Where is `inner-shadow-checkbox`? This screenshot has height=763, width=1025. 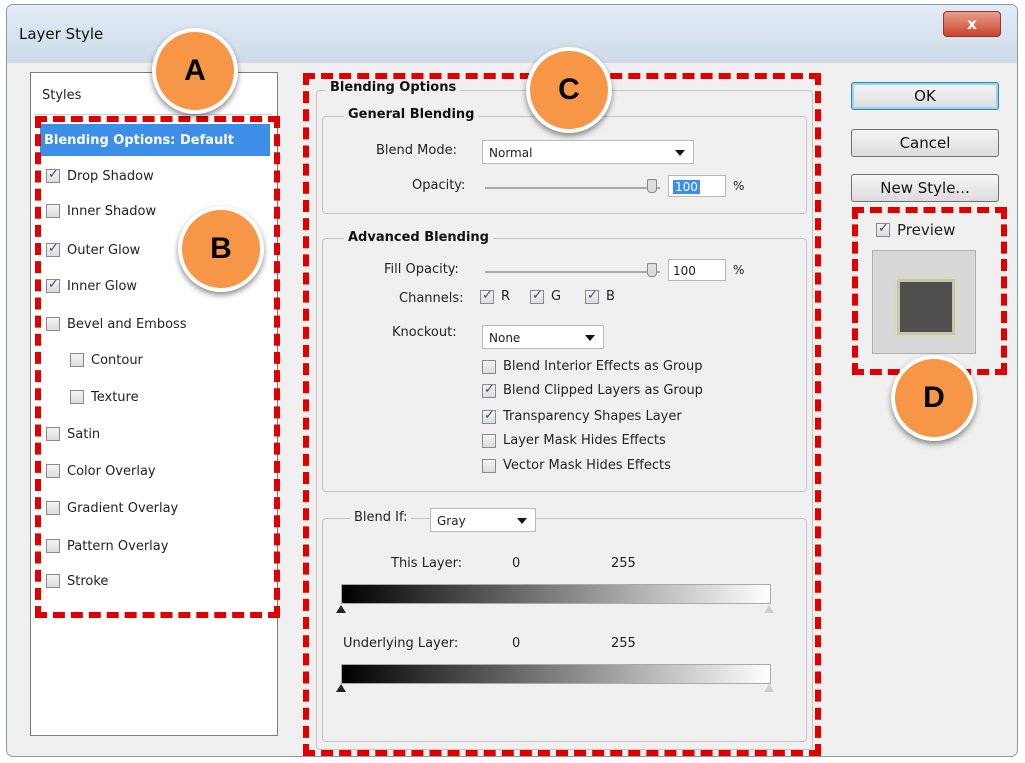
inner-shadow-checkbox is located at coordinates (53, 211).